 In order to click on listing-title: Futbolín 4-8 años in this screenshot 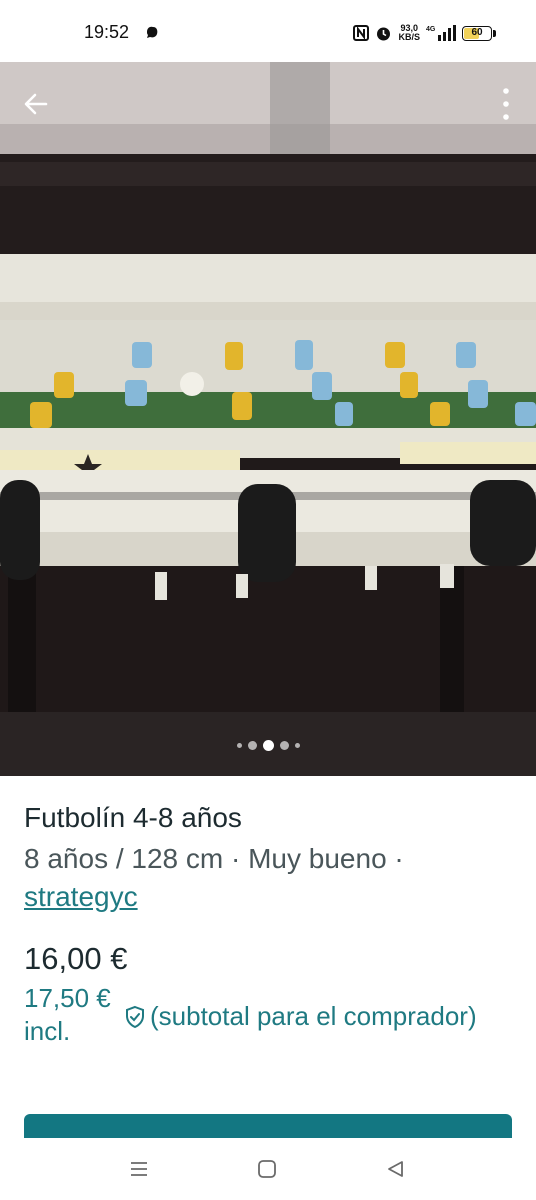, I will do `click(133, 817)`.